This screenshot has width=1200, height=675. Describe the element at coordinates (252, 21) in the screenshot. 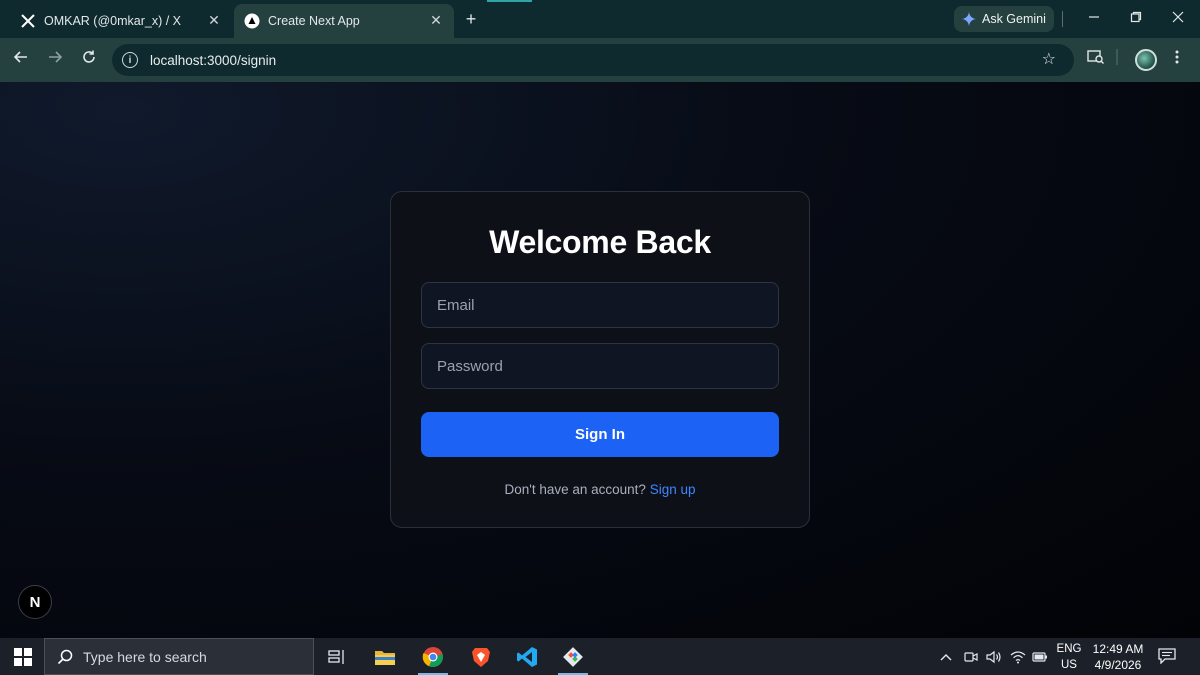

I see `nextjs-triangle-icon` at that location.